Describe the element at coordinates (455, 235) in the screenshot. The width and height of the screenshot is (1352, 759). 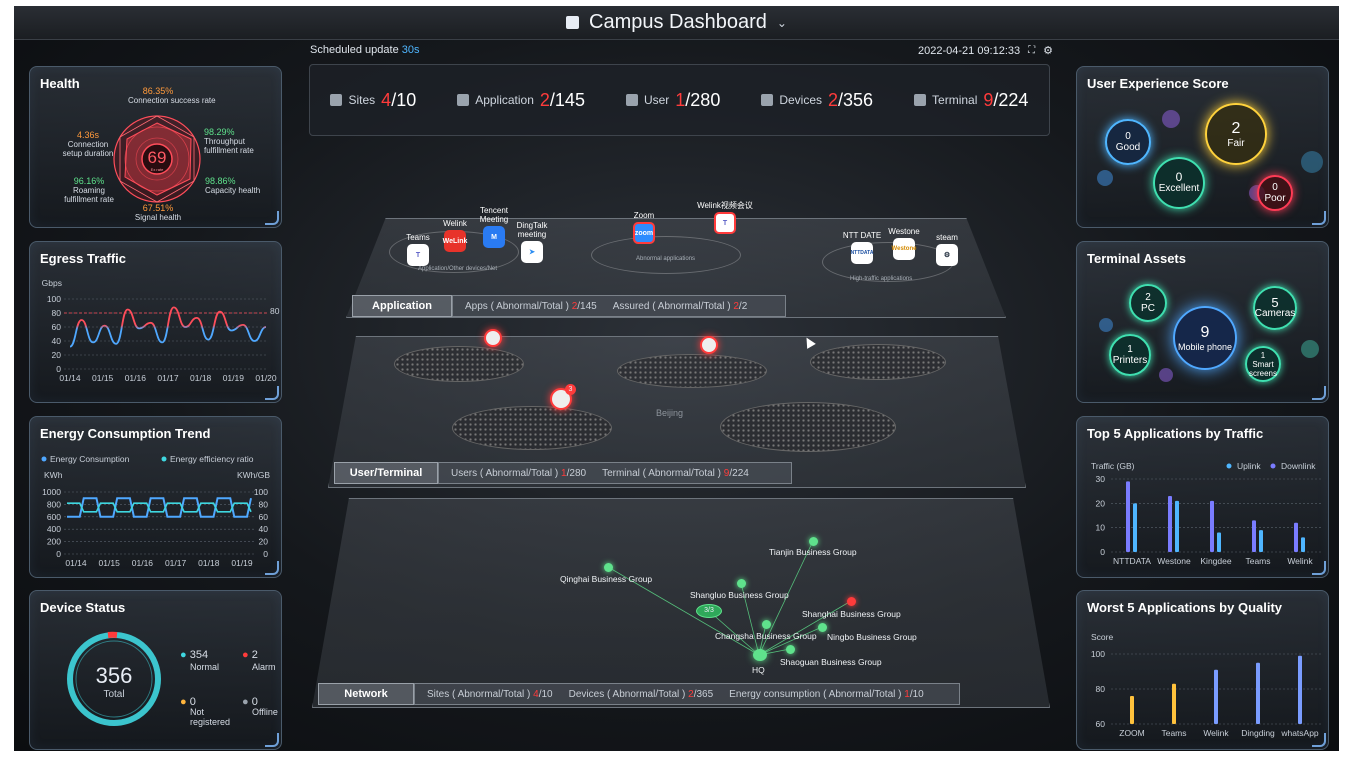
I see `app-welink: Welink WeLink` at that location.